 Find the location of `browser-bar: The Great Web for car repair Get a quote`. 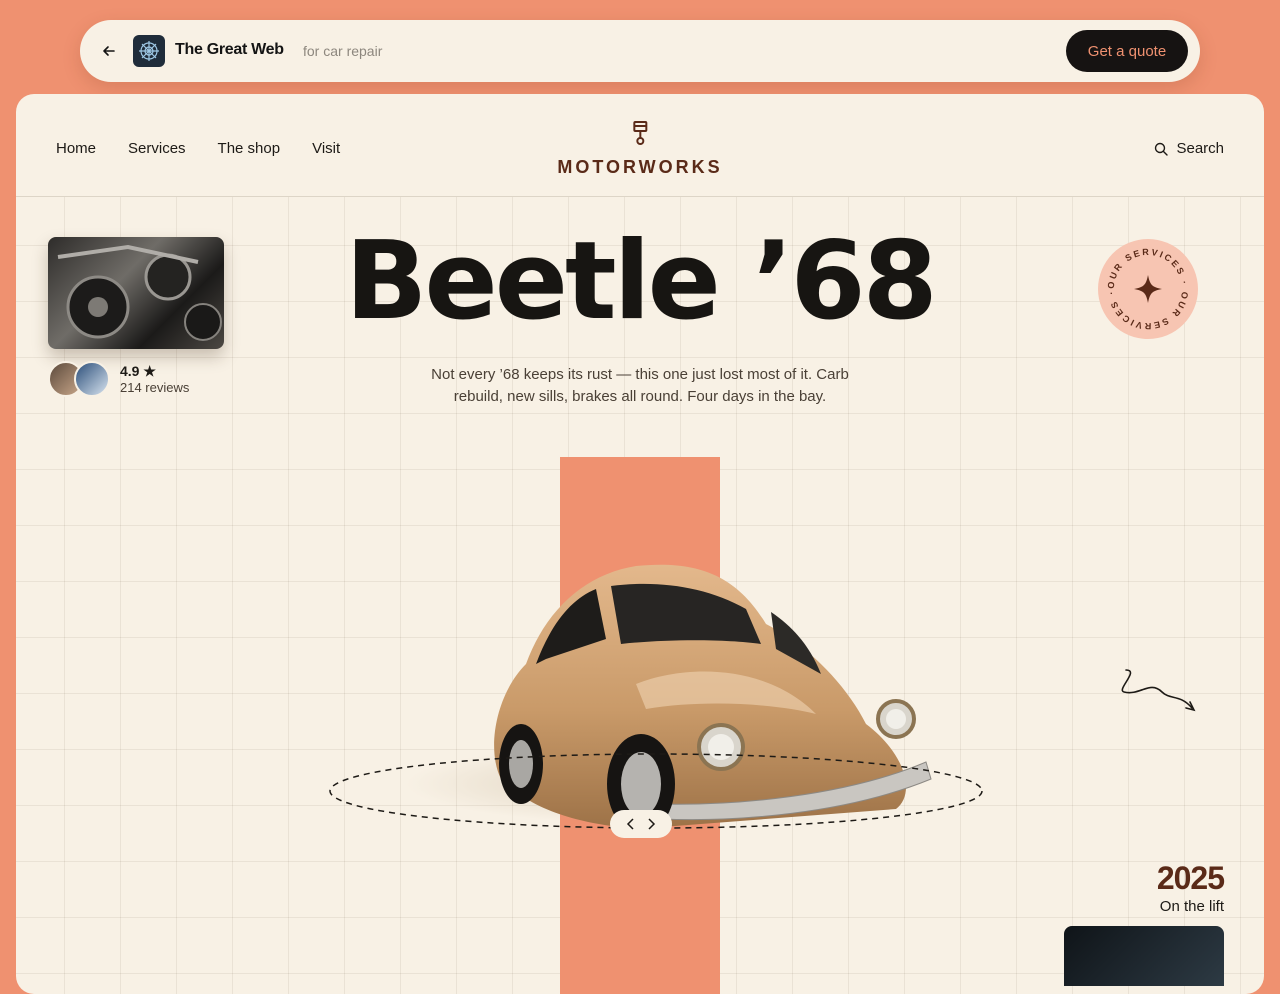

browser-bar: The Great Web for car repair Get a quote is located at coordinates (640, 51).